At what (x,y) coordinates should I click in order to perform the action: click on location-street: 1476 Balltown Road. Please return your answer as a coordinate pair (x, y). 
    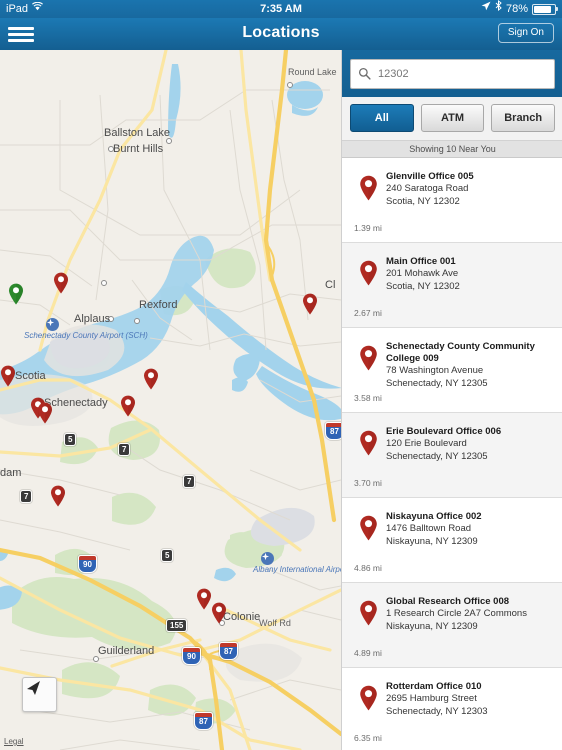
    Looking at the image, I should click on (429, 528).